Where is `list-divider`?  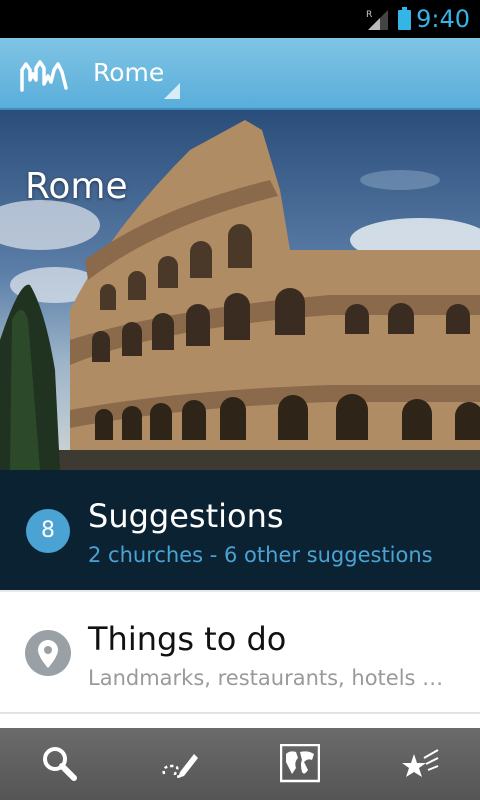 list-divider is located at coordinates (240, 713).